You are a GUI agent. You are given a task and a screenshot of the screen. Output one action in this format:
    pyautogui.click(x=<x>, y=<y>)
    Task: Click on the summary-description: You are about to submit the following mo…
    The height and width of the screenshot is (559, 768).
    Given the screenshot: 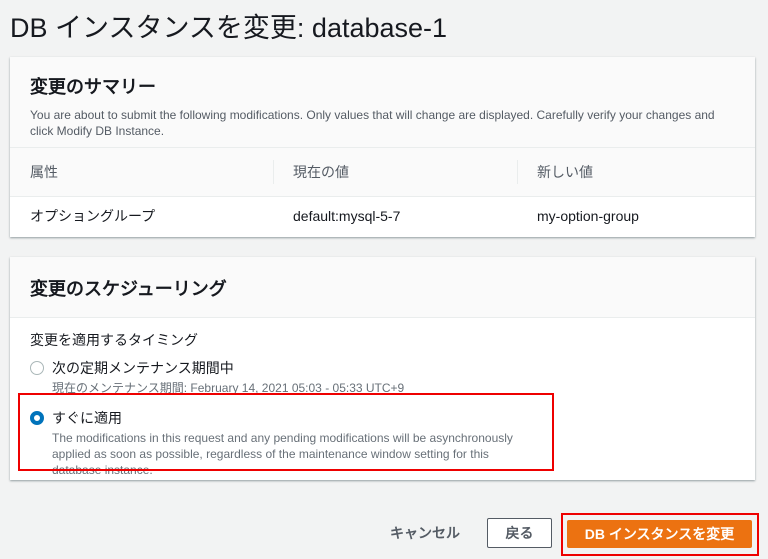 What is the action you would take?
    pyautogui.click(x=372, y=123)
    